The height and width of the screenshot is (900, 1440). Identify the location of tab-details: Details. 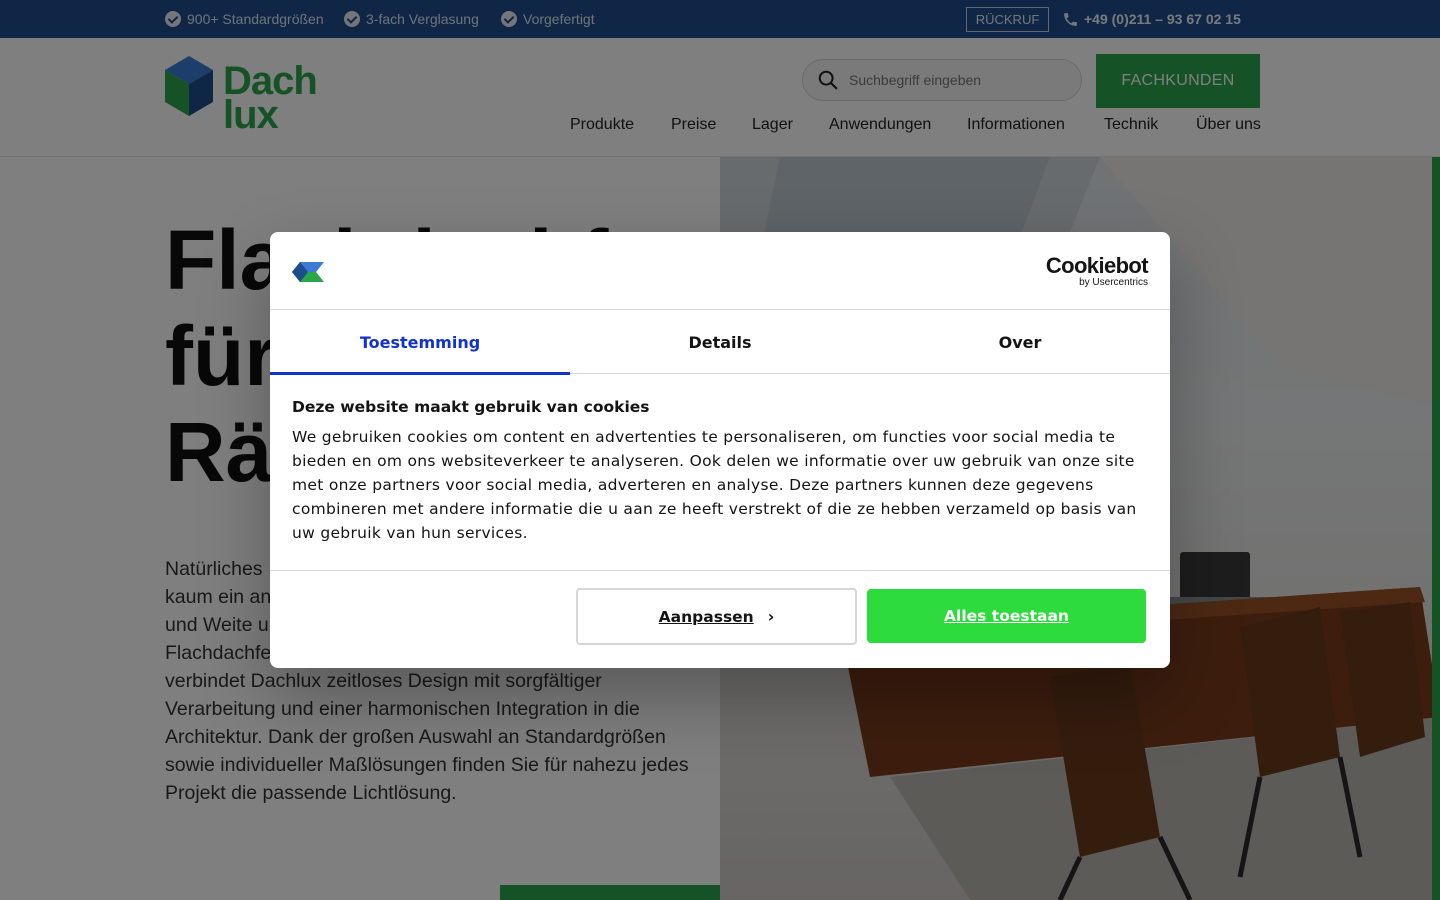
(720, 342).